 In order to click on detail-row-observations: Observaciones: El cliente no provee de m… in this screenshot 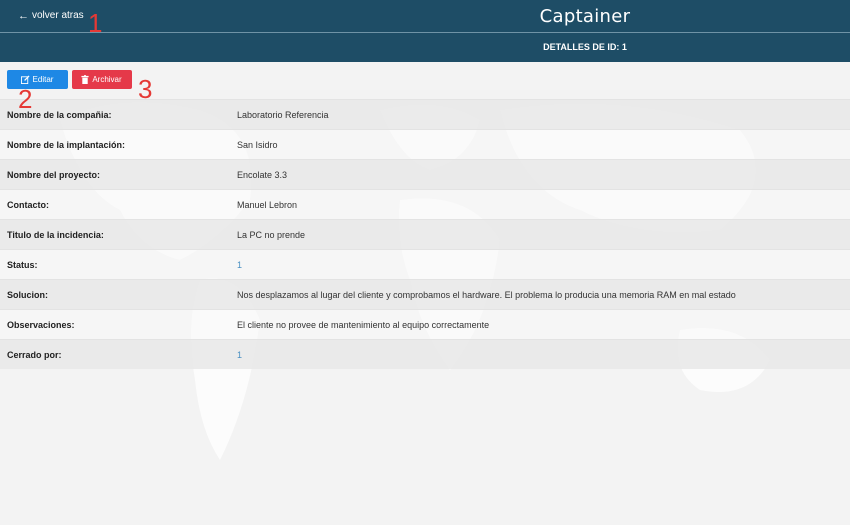, I will do `click(425, 324)`.